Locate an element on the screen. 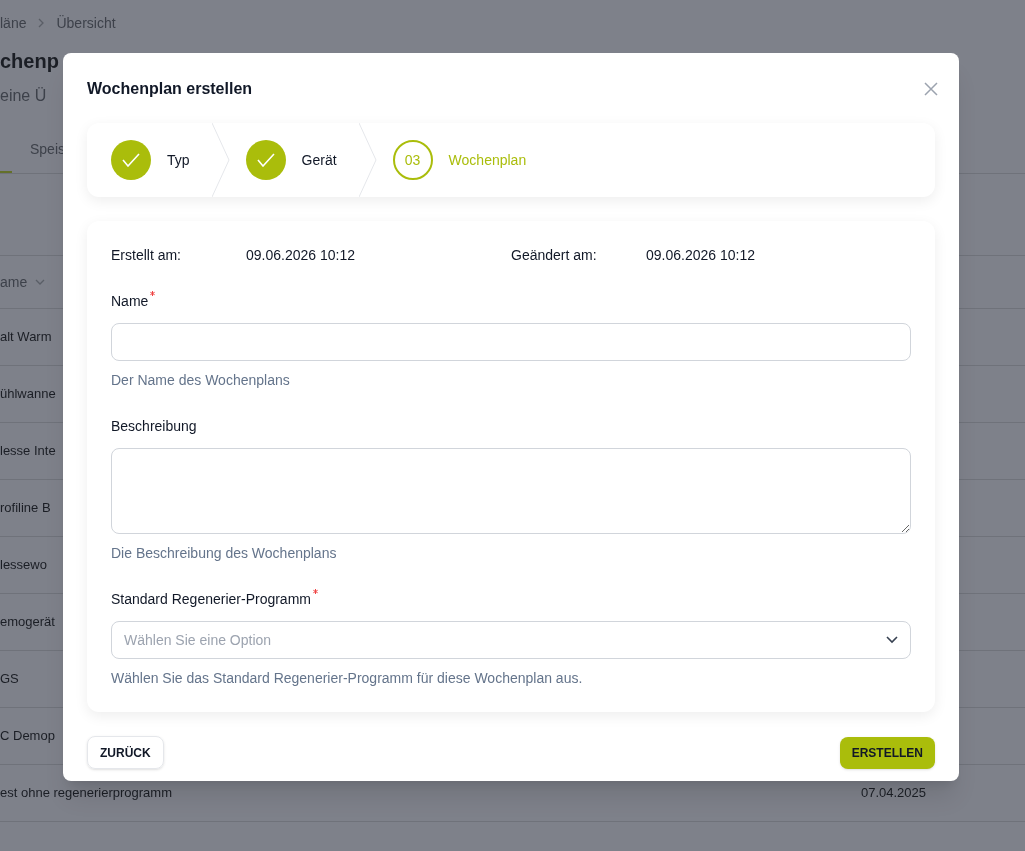 The width and height of the screenshot is (1025, 851). tab: Speis is located at coordinates (39, 148).